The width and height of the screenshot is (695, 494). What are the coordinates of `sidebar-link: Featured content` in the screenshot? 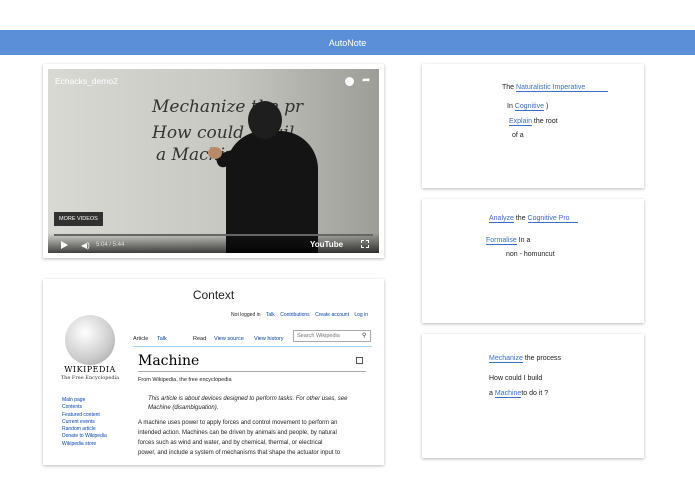 It's located at (84, 415).